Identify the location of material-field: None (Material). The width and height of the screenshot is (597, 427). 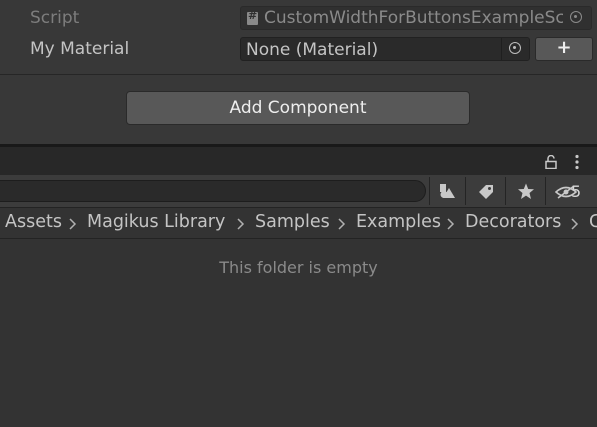
(385, 49).